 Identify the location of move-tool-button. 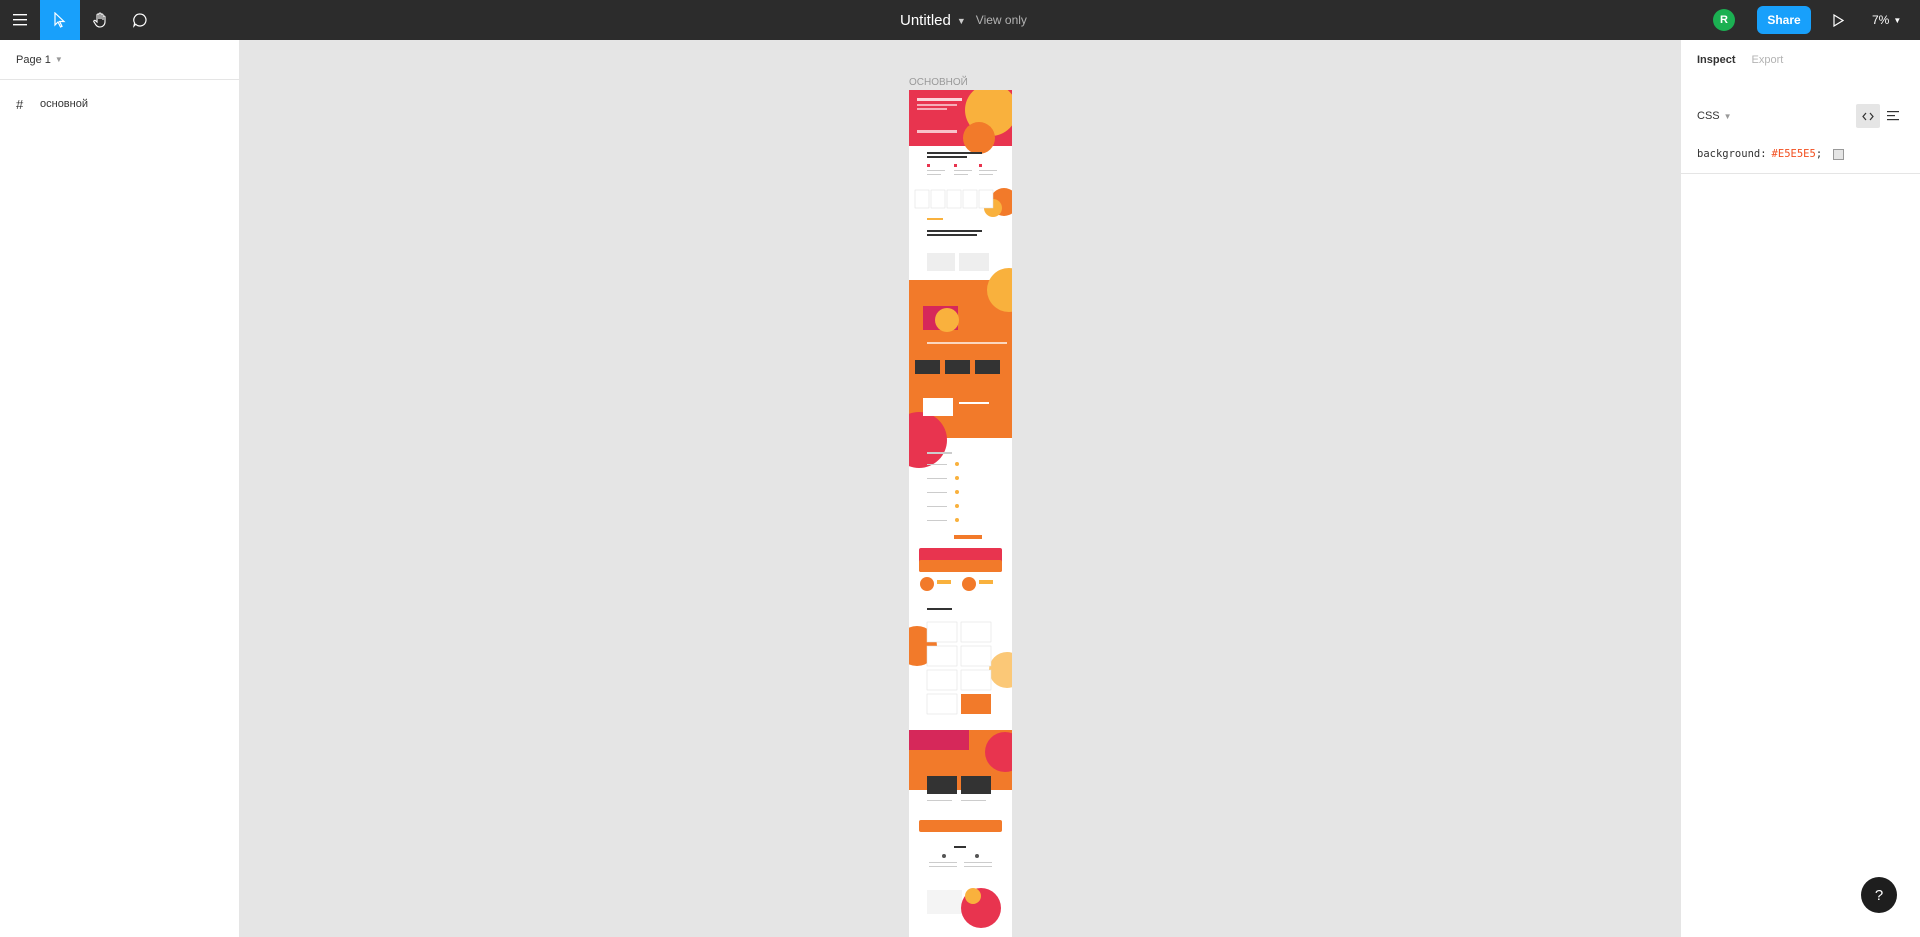
(60, 20).